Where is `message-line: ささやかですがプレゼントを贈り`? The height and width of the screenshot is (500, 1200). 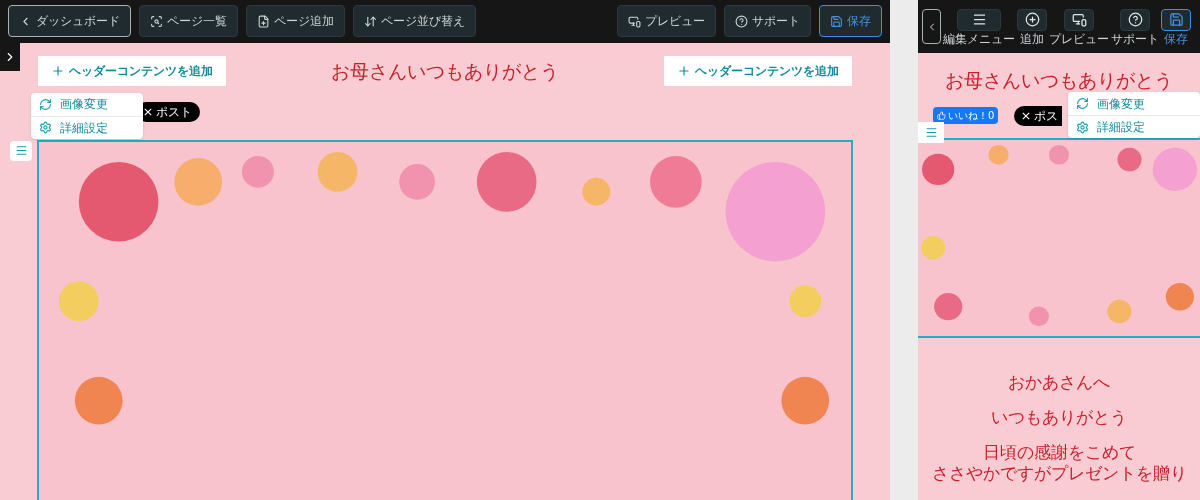 message-line: ささやかですがプレゼントを贈り is located at coordinates (1059, 474).